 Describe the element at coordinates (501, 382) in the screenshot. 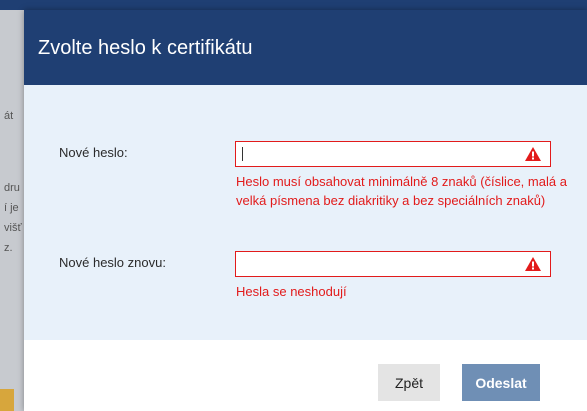

I see `send-button: Odeslat` at that location.